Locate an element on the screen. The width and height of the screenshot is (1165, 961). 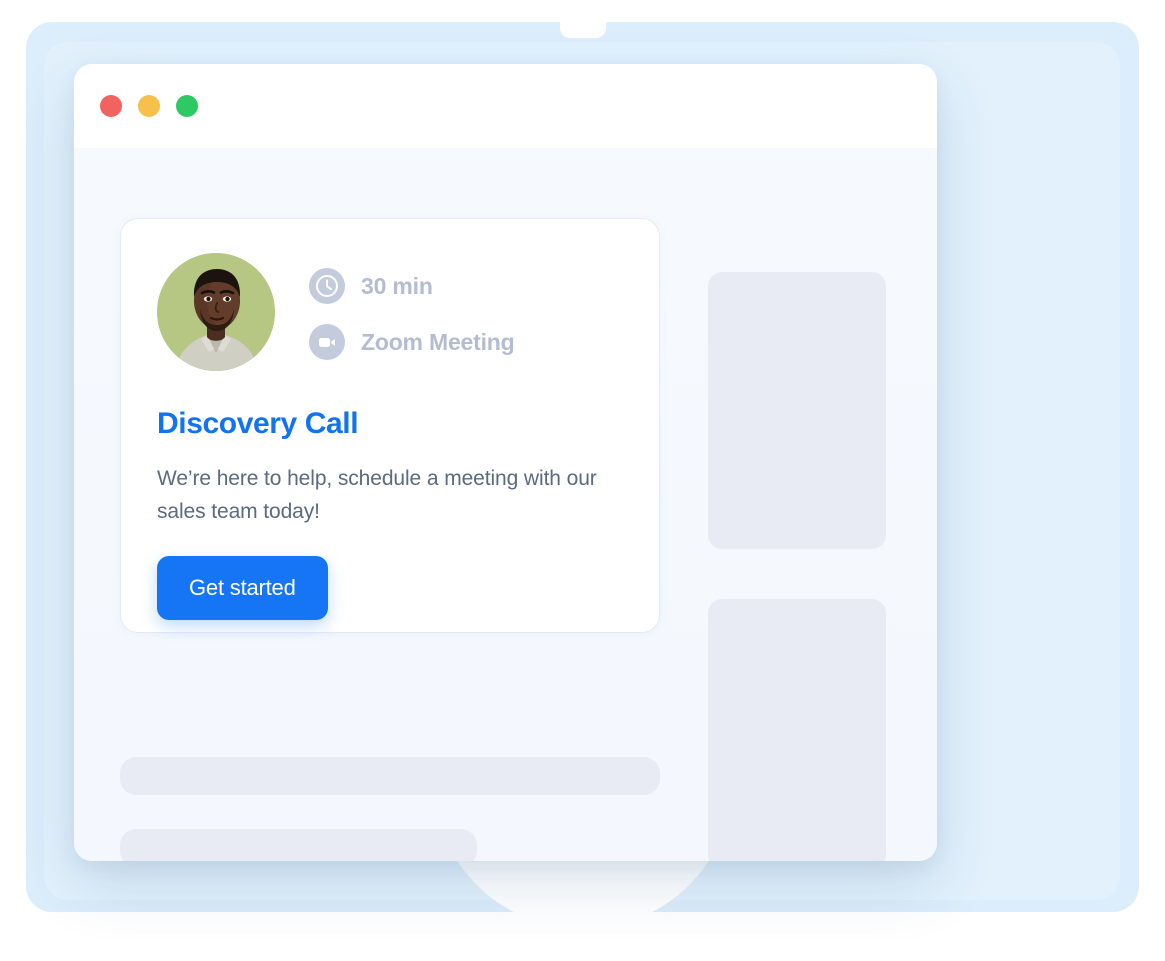
backdrop-bottom-notch is located at coordinates (583, 900).